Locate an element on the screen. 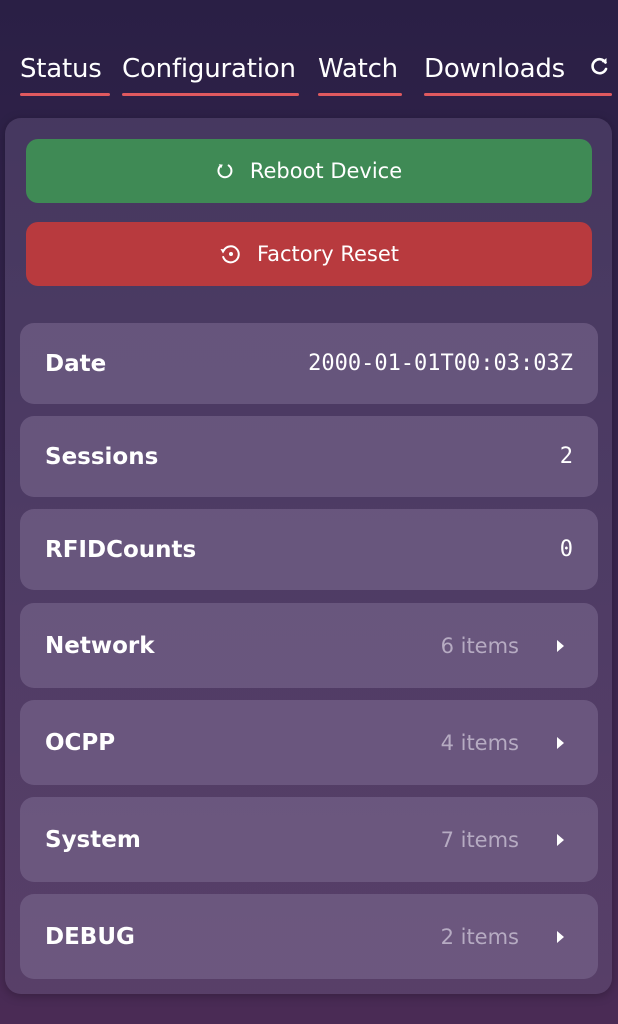 The image size is (618, 1024). date-label: Date is located at coordinates (76, 363).